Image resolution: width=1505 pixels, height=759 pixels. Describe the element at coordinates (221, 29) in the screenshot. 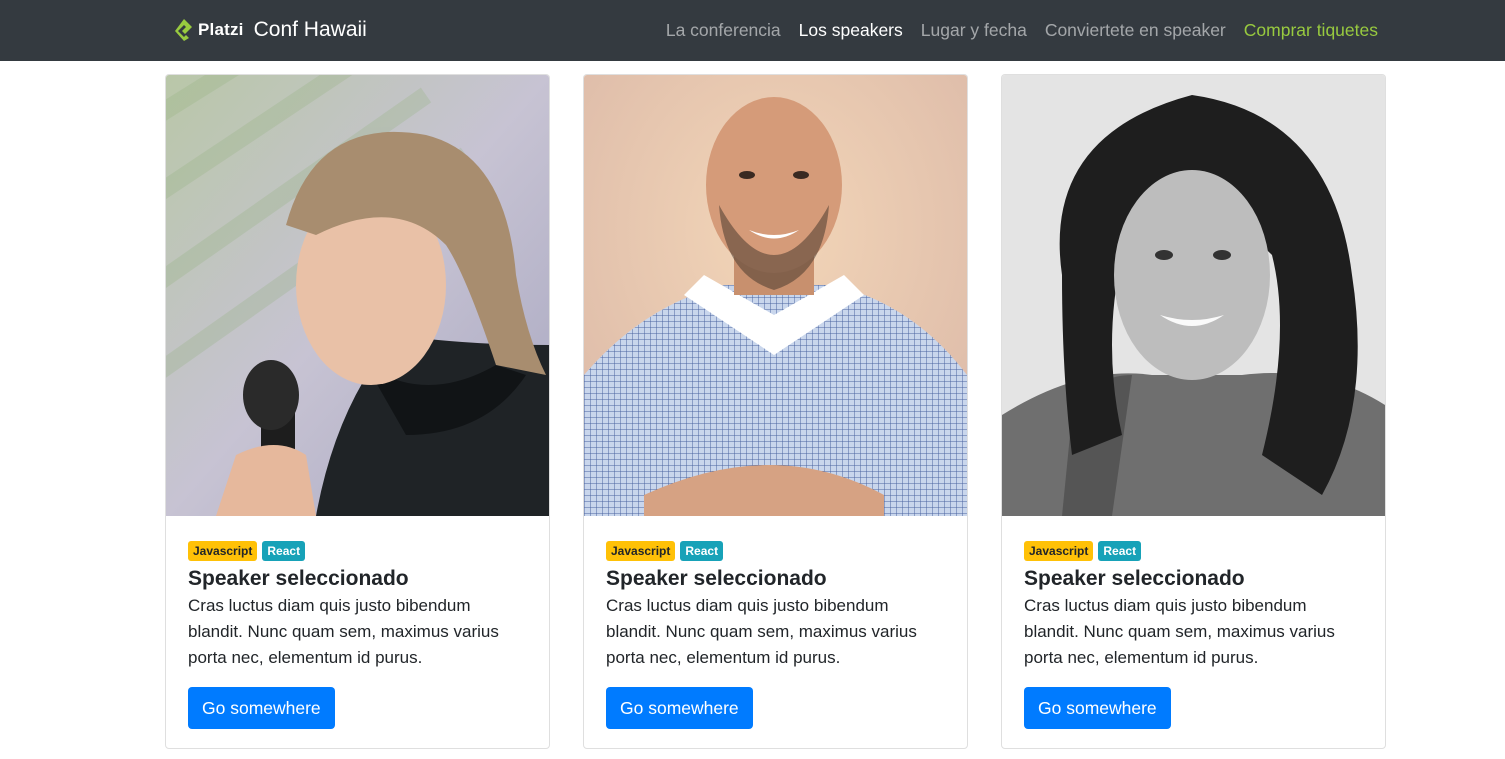

I see `brand-platzi-text: Platzi` at that location.